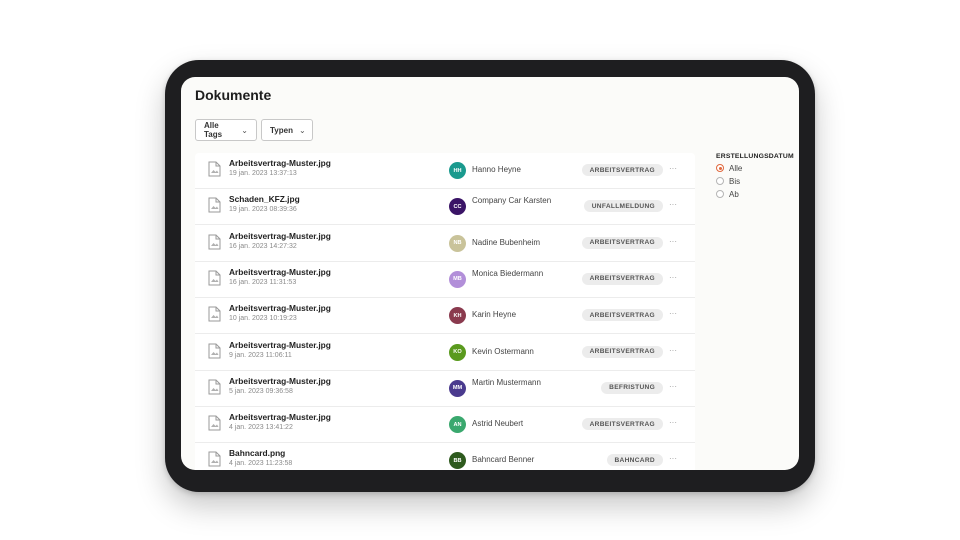  Describe the element at coordinates (226, 130) in the screenshot. I see `tags-filter-dropdown: Alle Tags ⌄` at that location.